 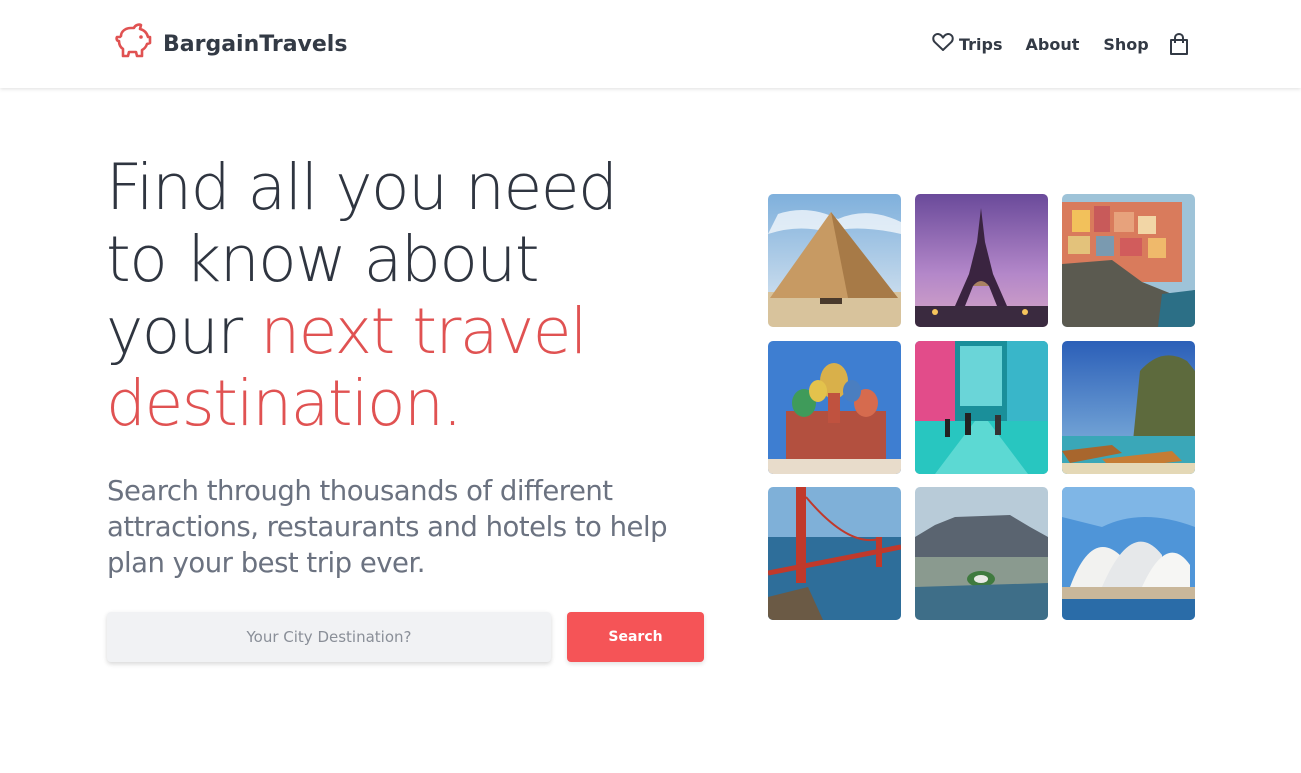 I want to click on search-button: Search, so click(x=635, y=637).